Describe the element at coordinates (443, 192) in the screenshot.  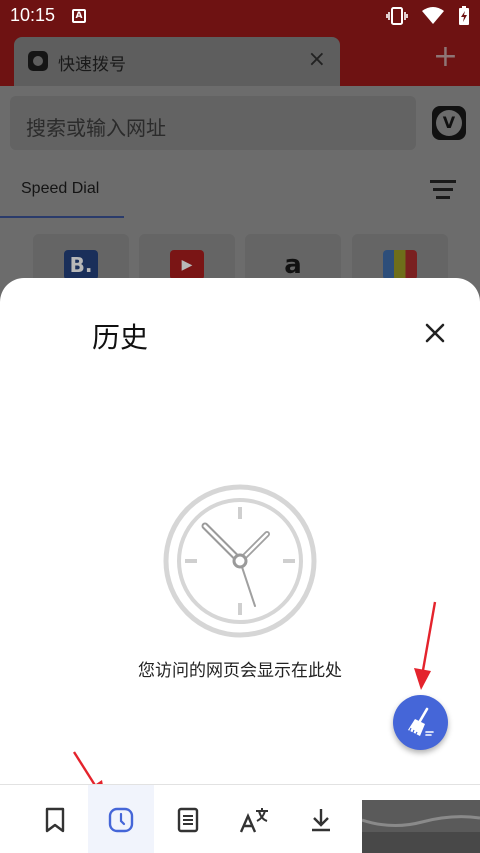
I see `speed-dial-sort-icon` at that location.